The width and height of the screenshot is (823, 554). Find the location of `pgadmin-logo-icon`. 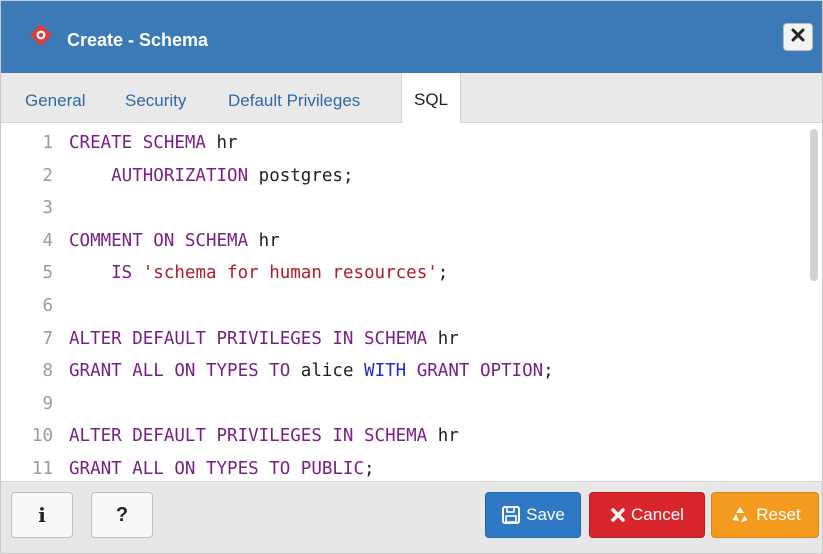

pgadmin-logo-icon is located at coordinates (41, 35).